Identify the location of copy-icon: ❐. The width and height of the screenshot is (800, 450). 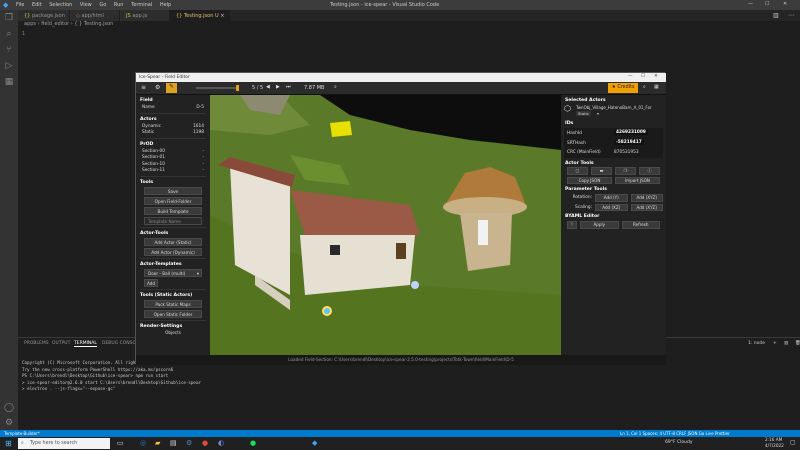
(625, 171).